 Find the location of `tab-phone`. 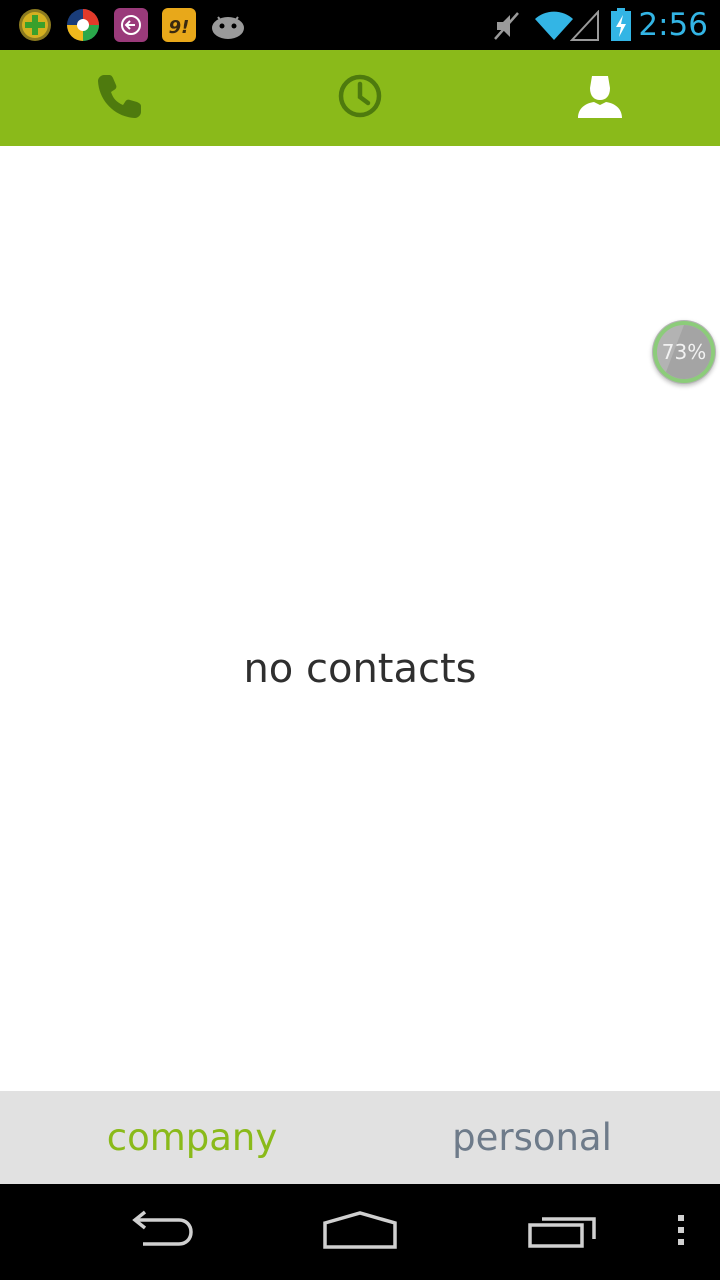

tab-phone is located at coordinates (120, 98).